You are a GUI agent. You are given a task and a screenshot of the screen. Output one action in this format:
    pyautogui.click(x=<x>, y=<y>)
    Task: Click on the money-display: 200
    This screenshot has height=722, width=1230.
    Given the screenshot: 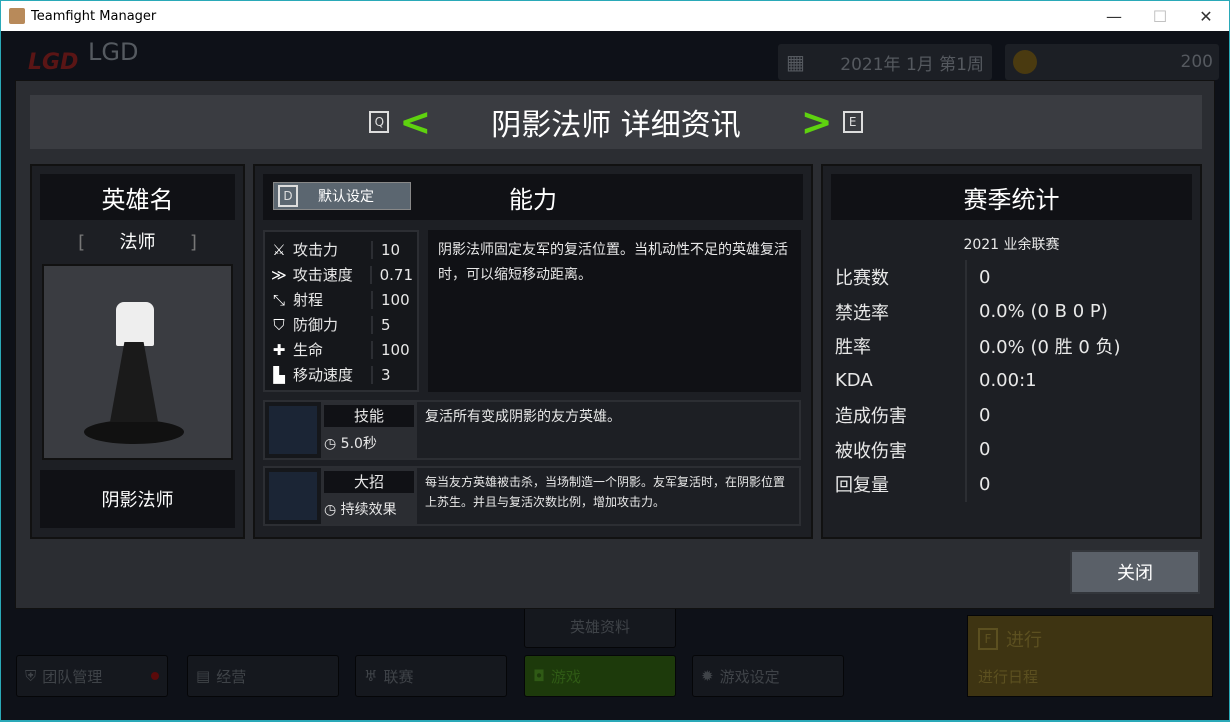 What is the action you would take?
    pyautogui.click(x=1112, y=62)
    